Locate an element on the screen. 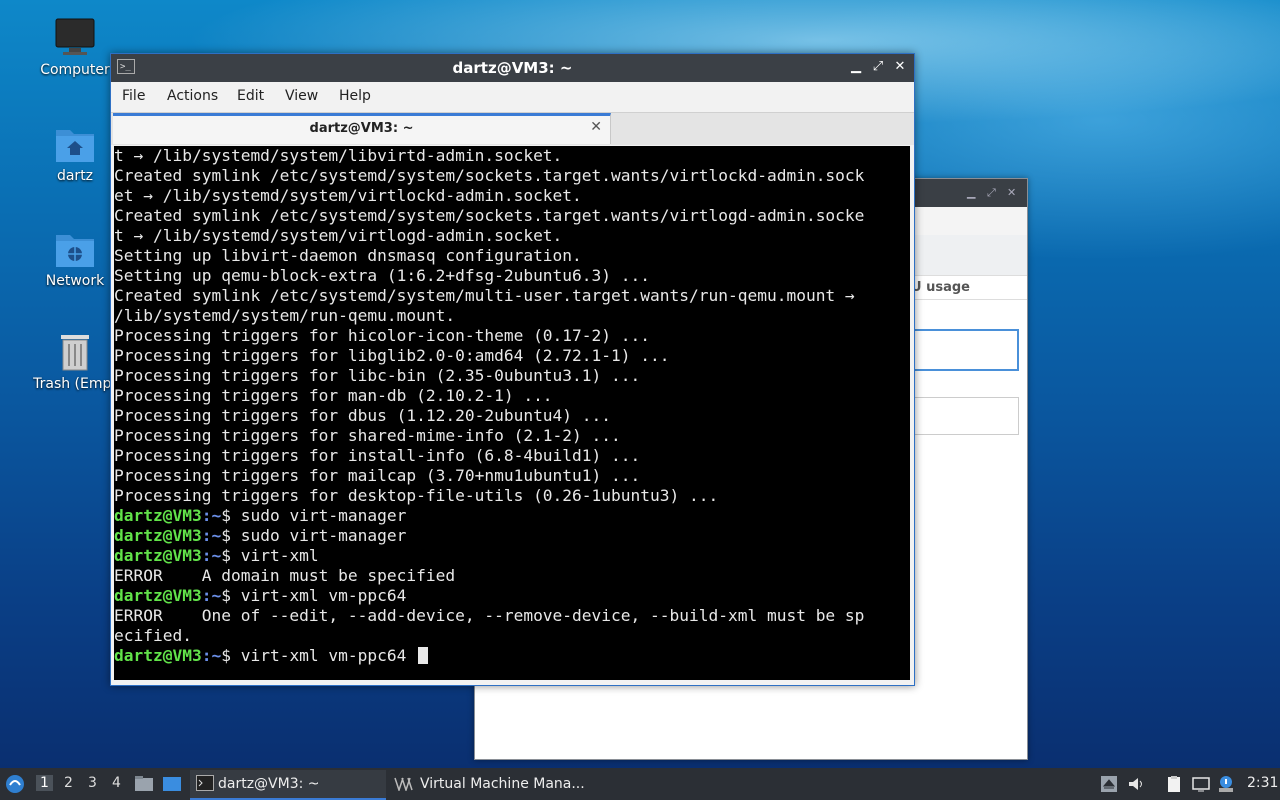  minimize-icon: ▁ is located at coordinates (971, 192).